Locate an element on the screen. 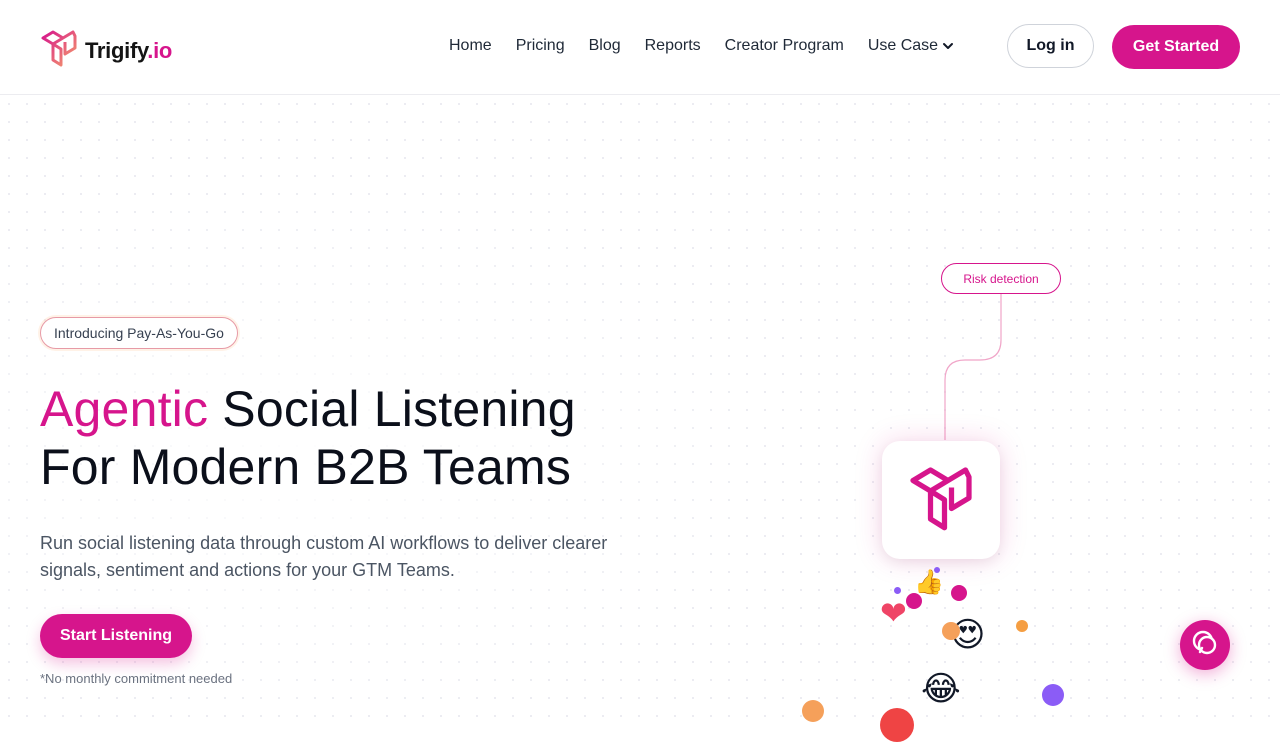 The image size is (1280, 742). risk-detection-tag: Risk detection is located at coordinates (1001, 278).